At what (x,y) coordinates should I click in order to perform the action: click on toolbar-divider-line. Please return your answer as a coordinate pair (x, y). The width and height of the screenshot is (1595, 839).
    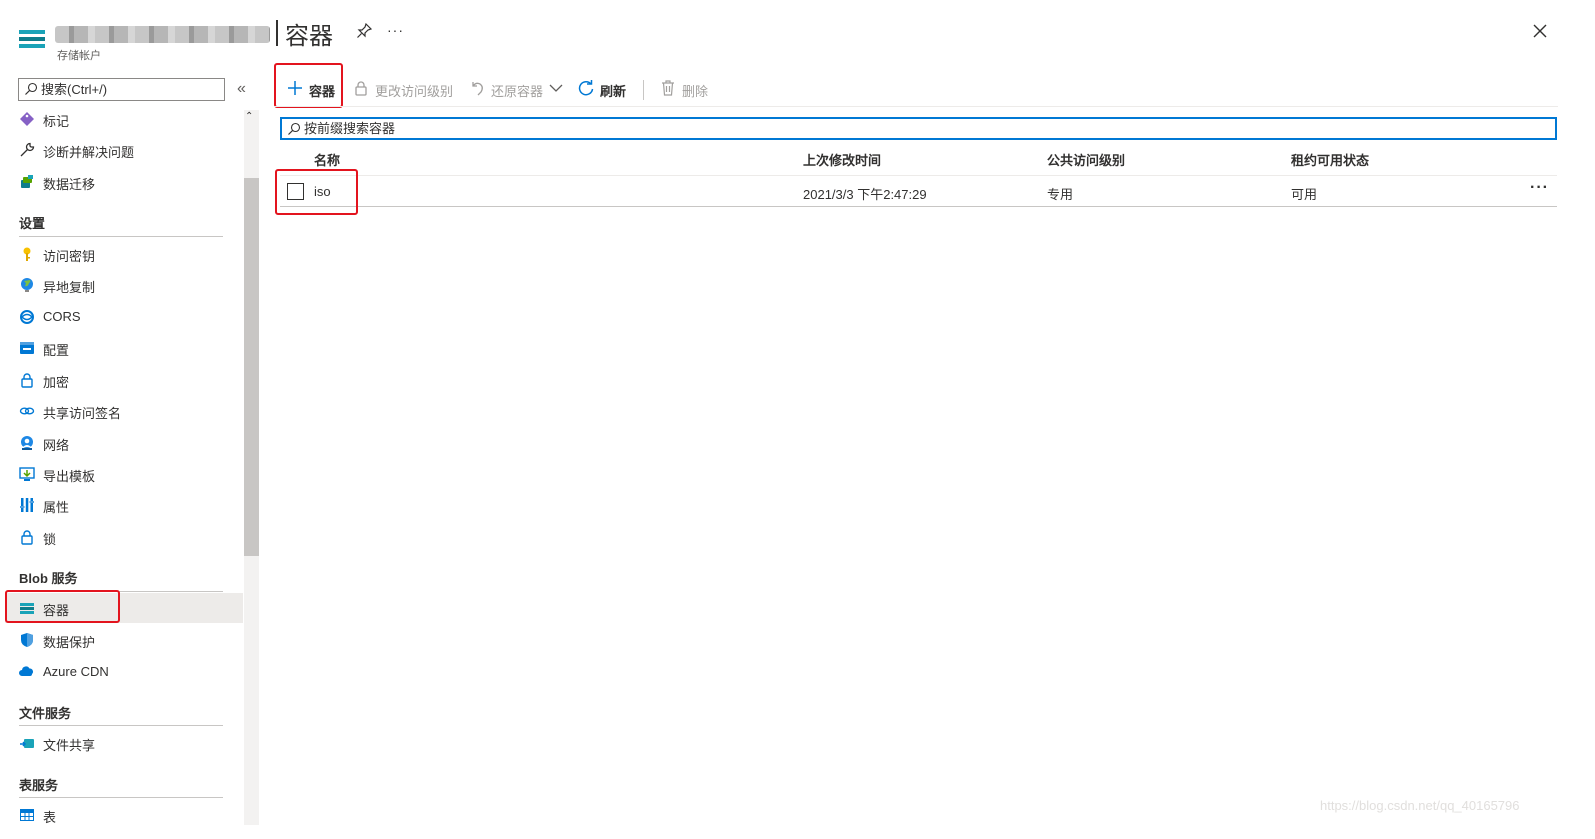
    Looking at the image, I should click on (916, 106).